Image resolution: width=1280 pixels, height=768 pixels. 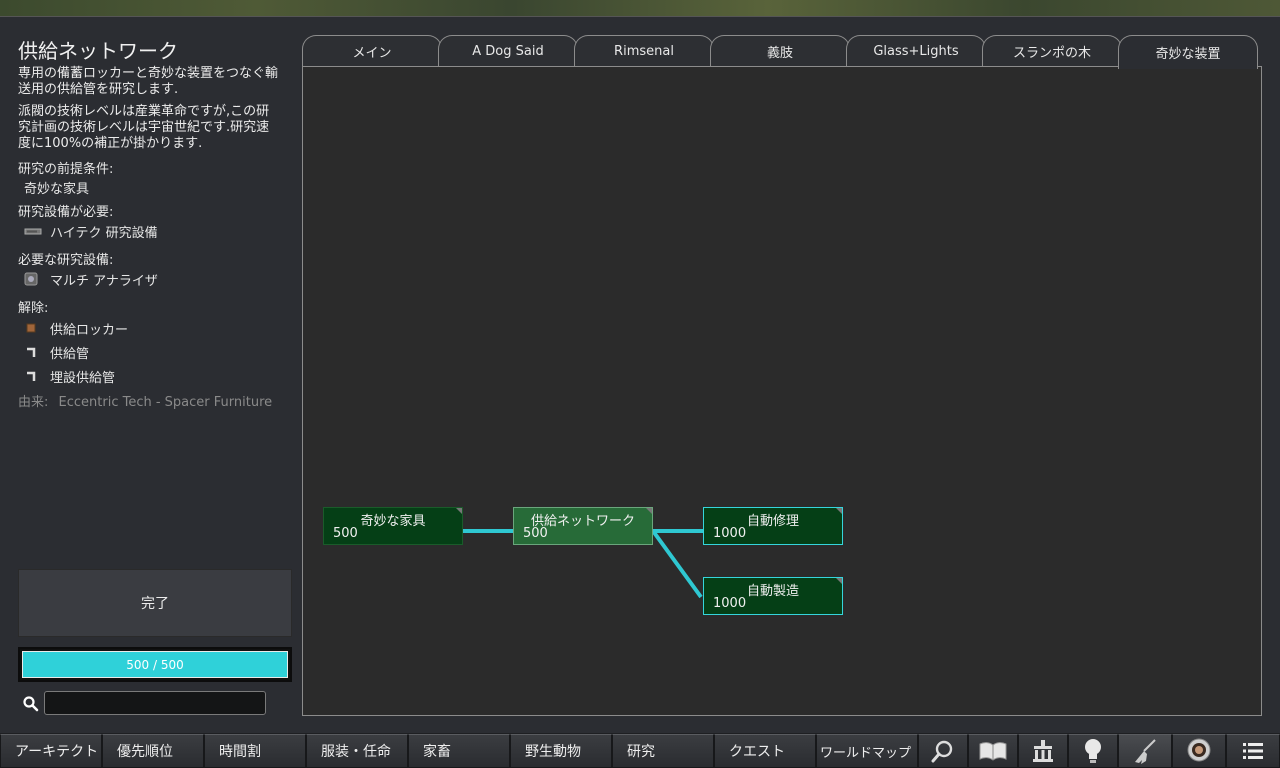 I want to click on menu-quests-button: クエスト, so click(x=765, y=751).